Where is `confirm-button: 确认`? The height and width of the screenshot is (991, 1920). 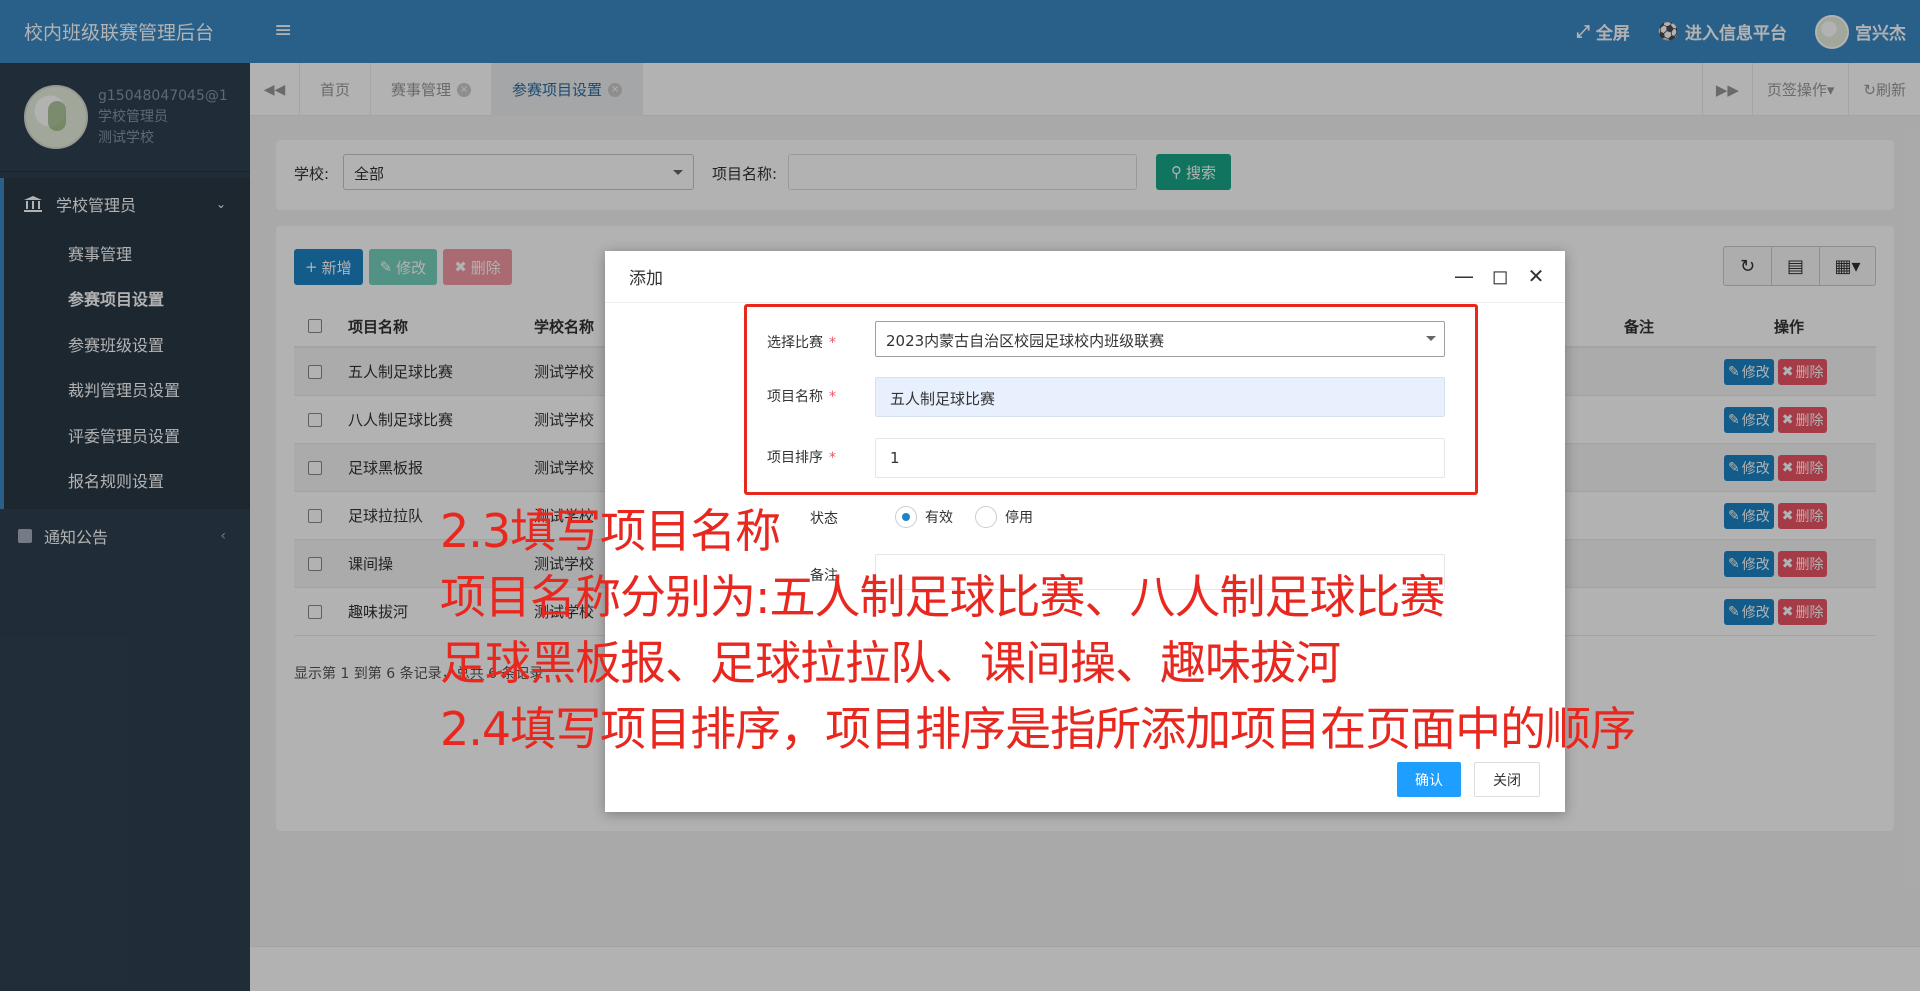 confirm-button: 确认 is located at coordinates (1429, 779).